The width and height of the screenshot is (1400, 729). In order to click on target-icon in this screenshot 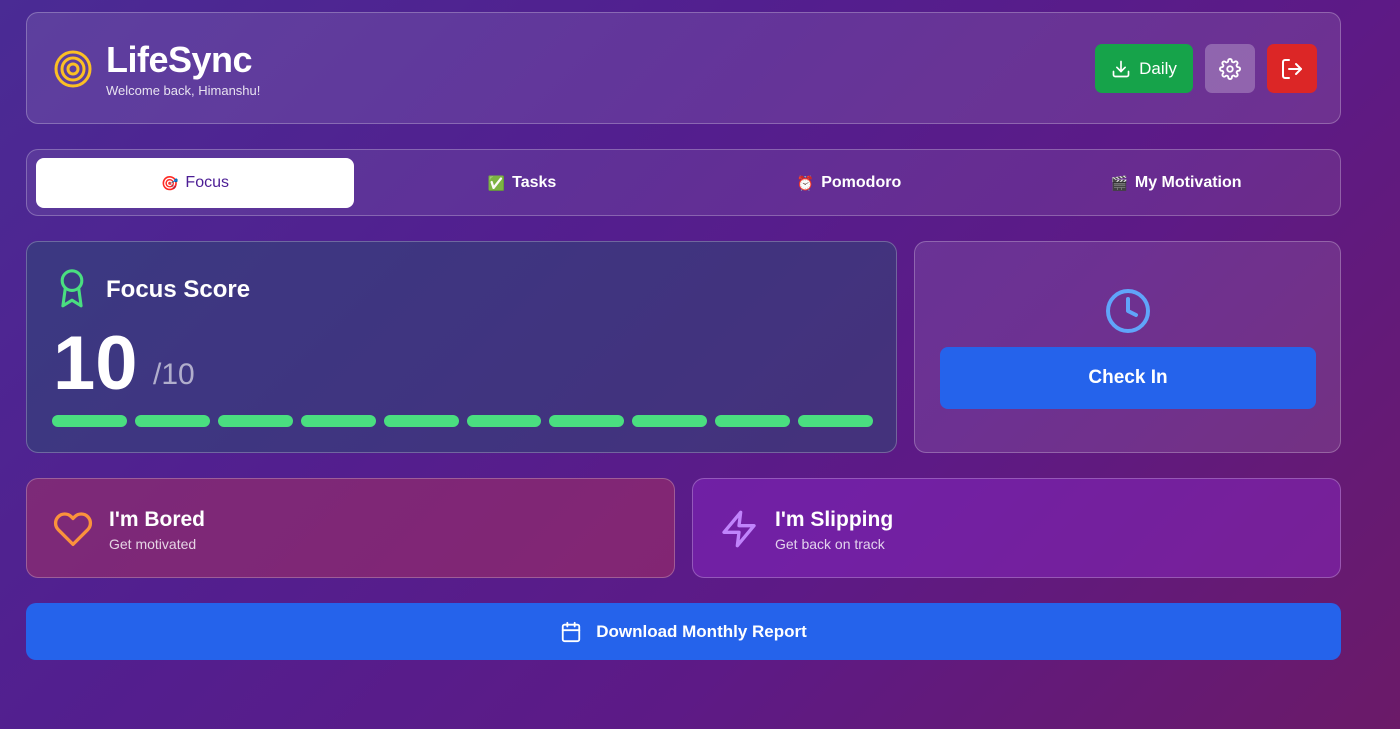, I will do `click(73, 69)`.